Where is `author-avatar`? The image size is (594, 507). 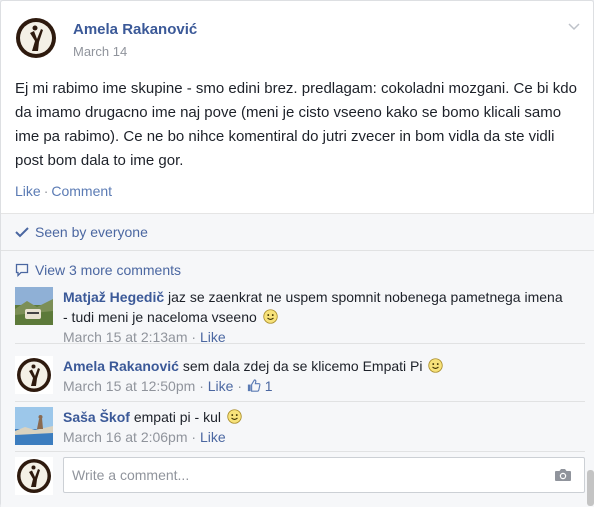 author-avatar is located at coordinates (36, 38).